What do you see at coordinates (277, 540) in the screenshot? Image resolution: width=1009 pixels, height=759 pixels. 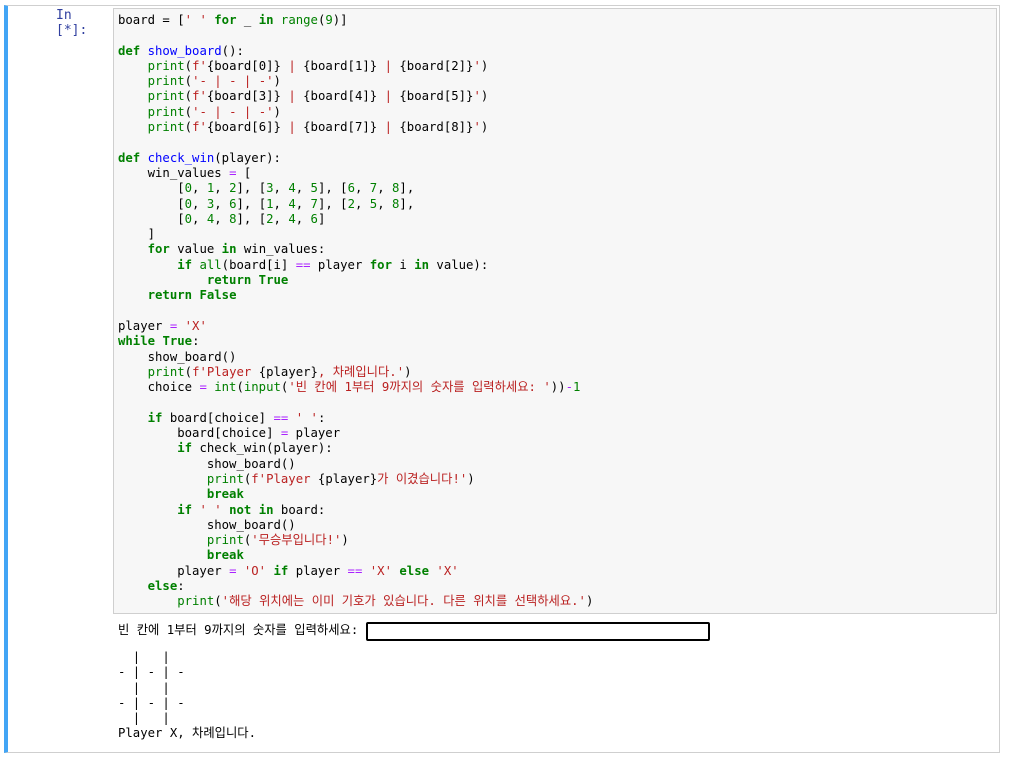 I see `code-line: print('무승부입니다!')` at bounding box center [277, 540].